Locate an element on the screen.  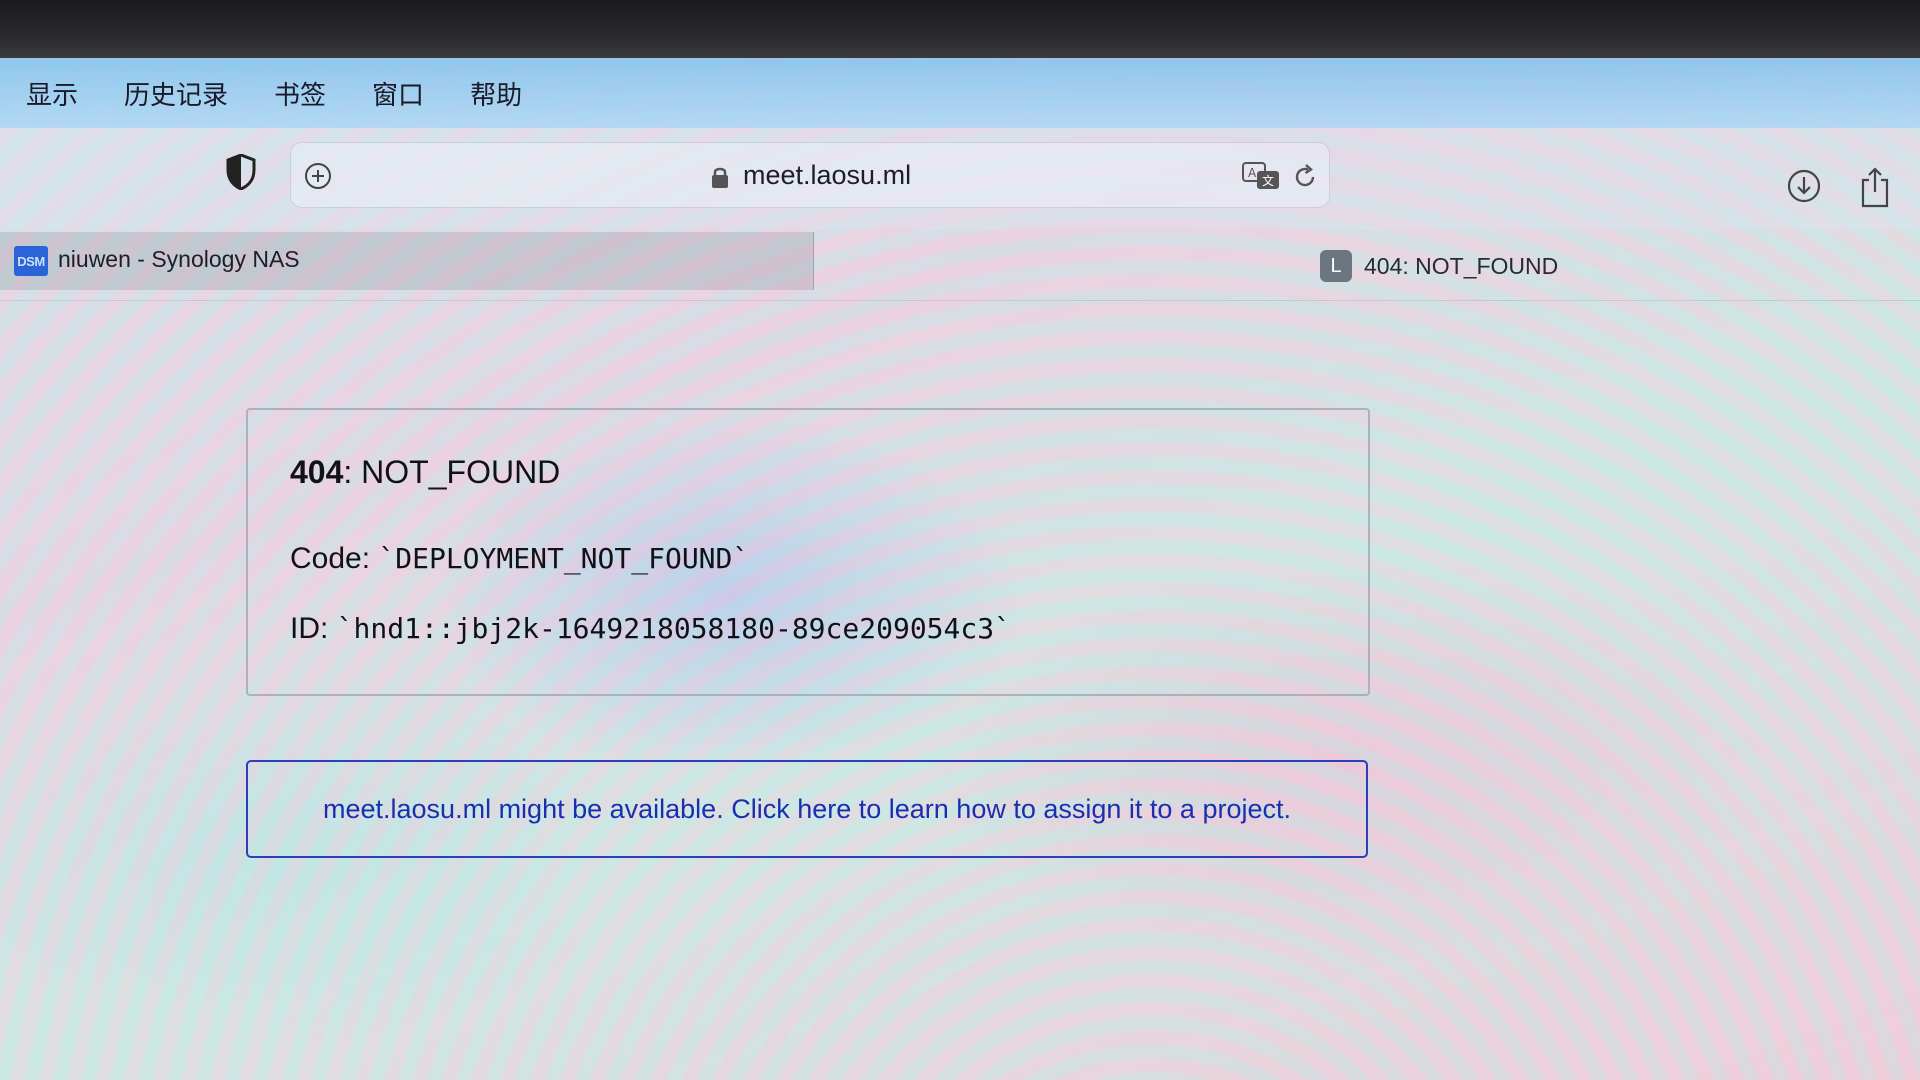
tab-title: 404: NOT_FOUND is located at coordinates (1461, 265).